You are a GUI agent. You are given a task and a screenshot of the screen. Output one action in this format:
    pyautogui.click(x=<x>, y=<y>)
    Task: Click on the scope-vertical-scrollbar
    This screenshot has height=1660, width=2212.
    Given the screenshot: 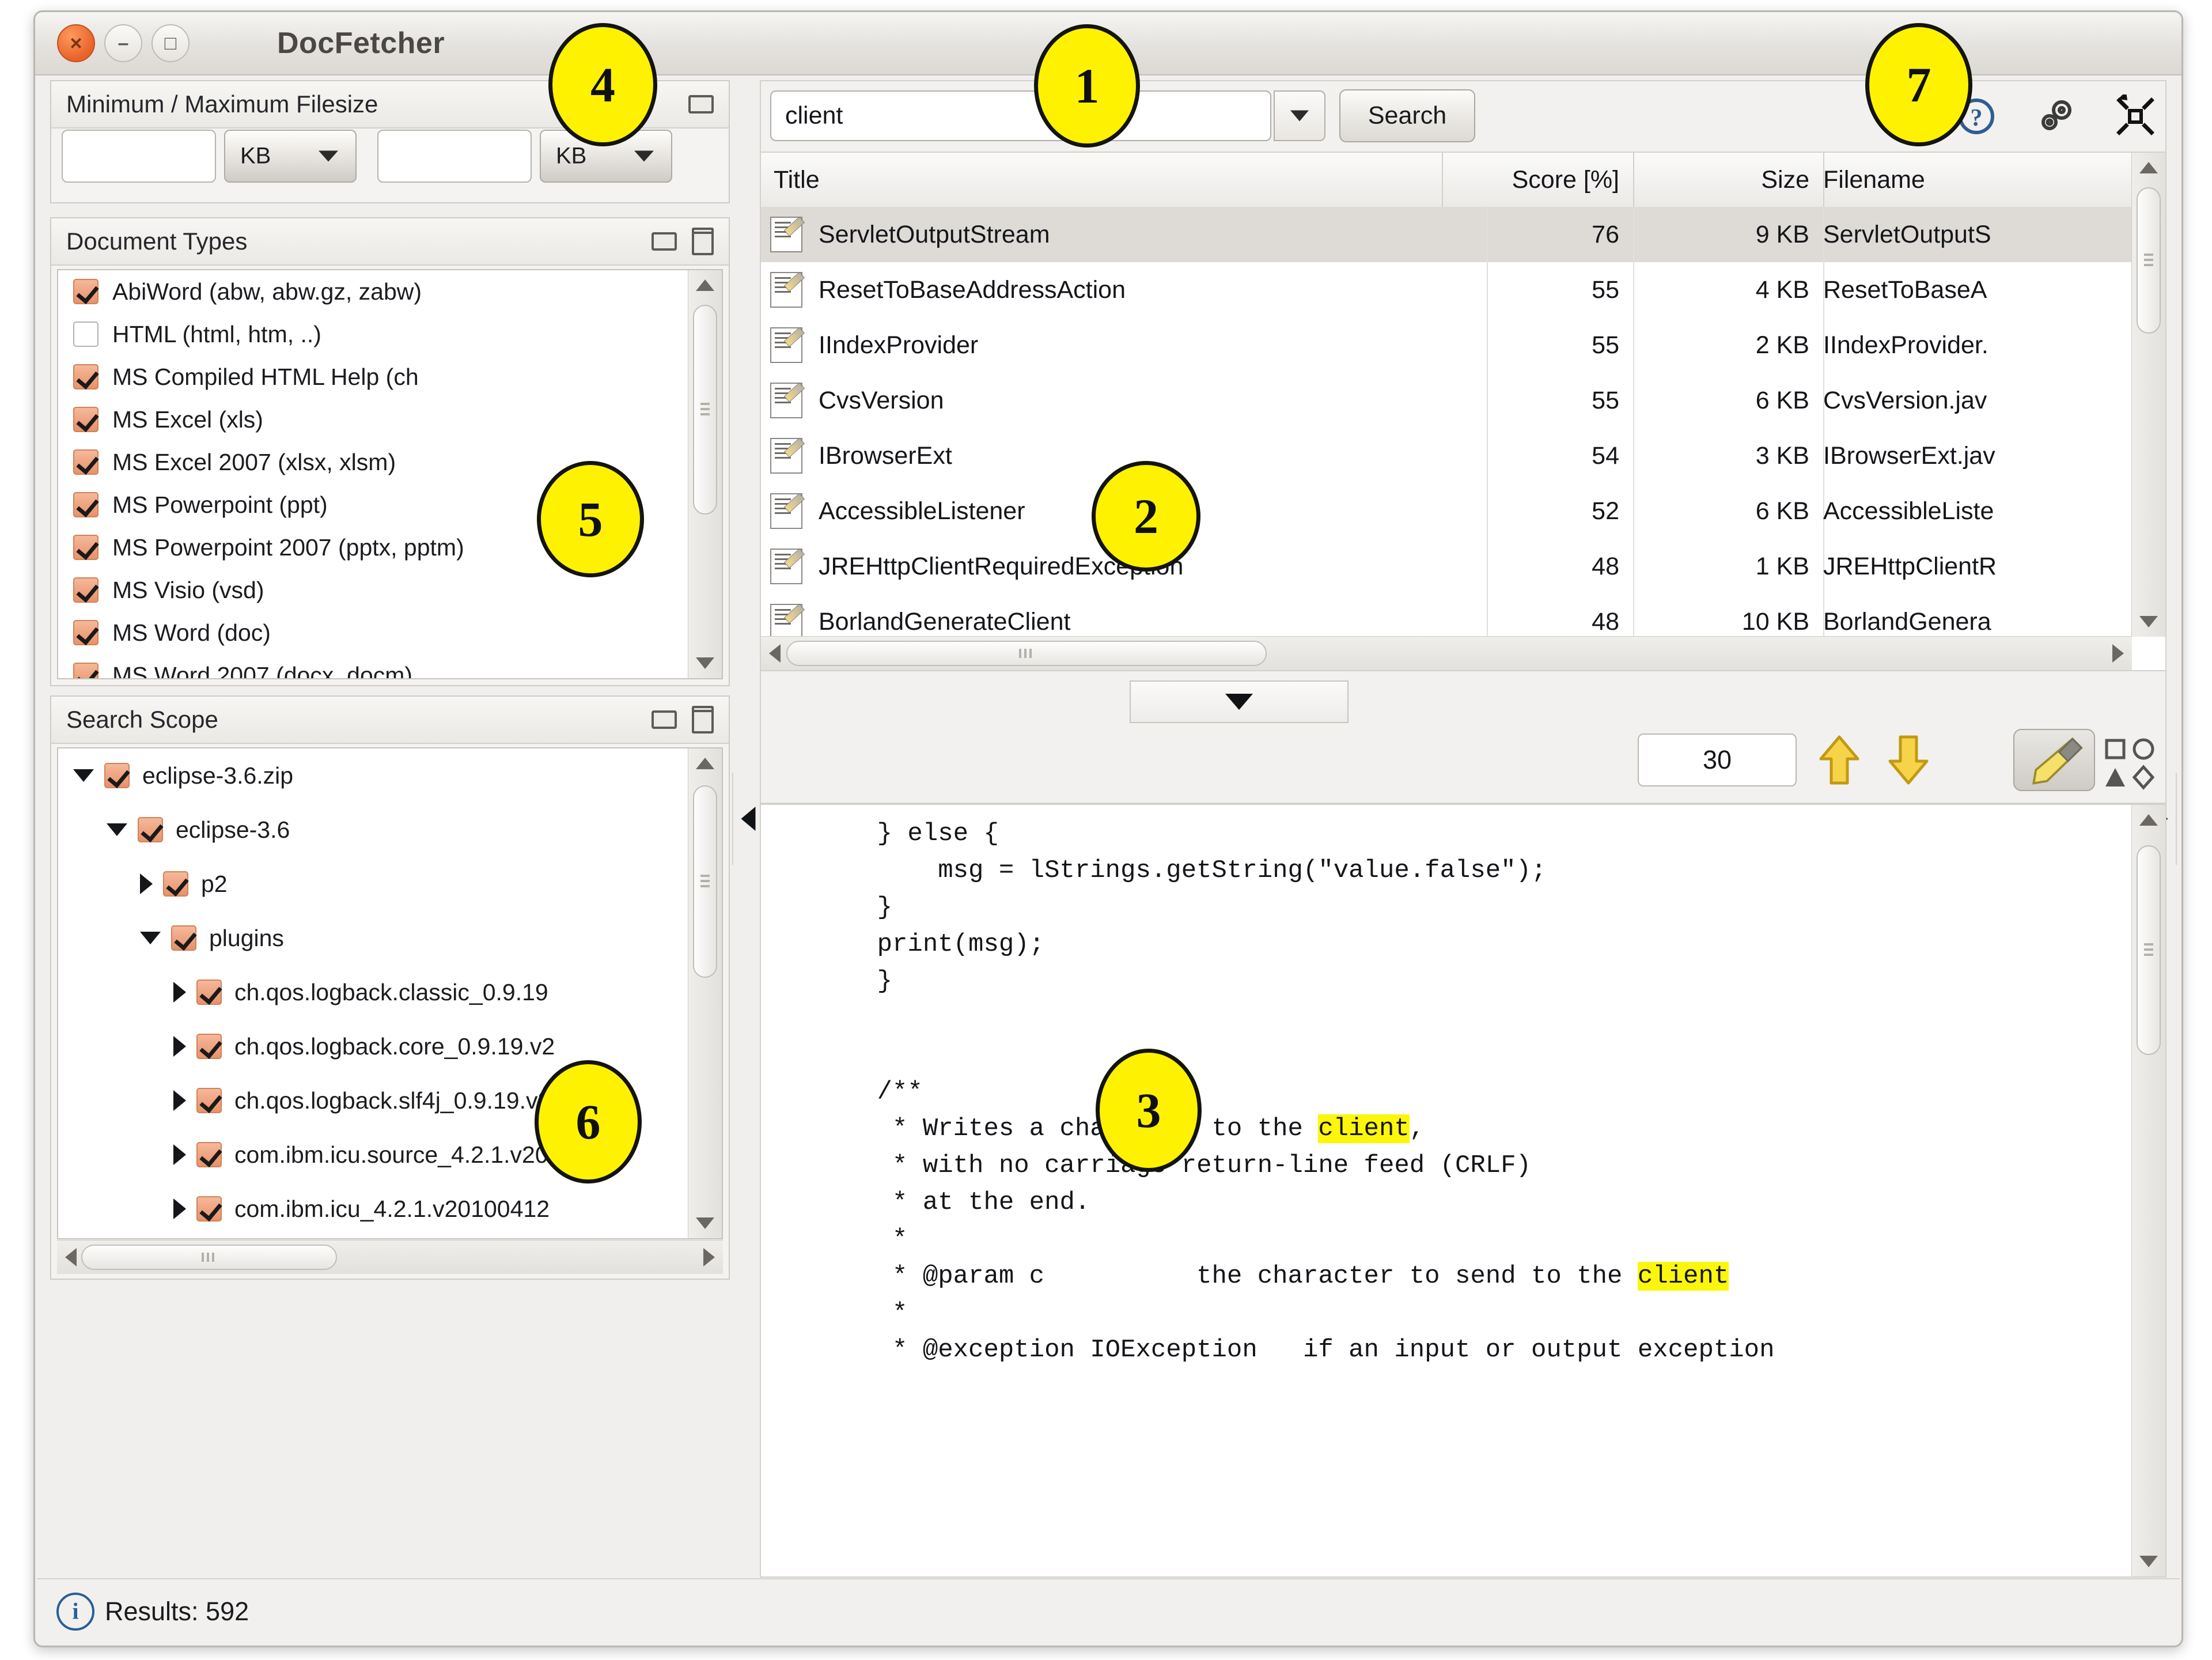 What is the action you would take?
    pyautogui.click(x=705, y=993)
    